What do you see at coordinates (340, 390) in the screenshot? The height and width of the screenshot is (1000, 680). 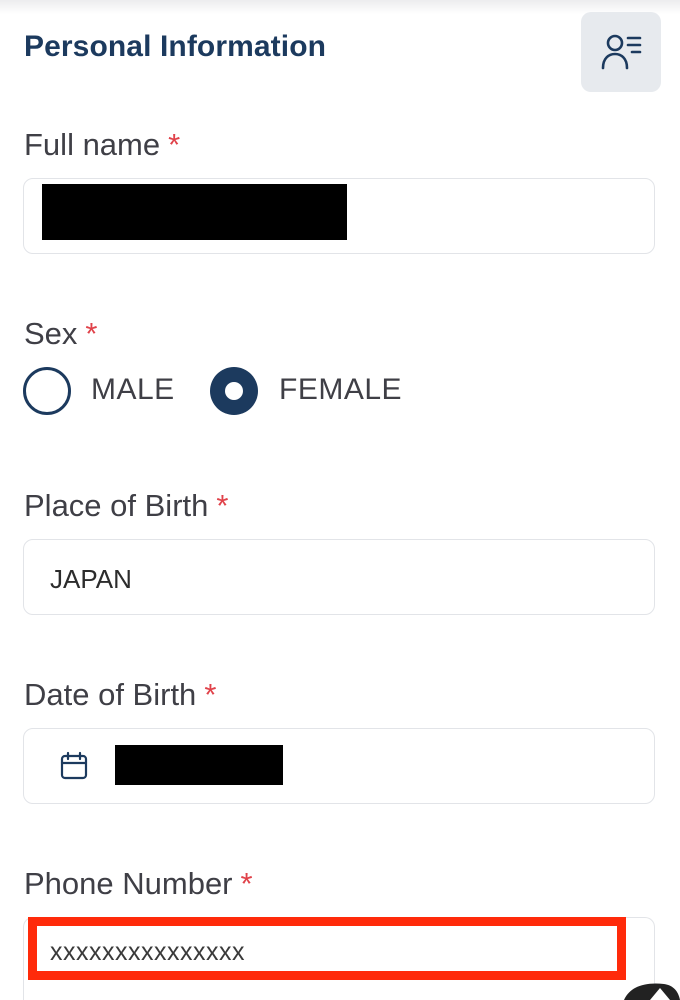 I see `female-radio-label: FEMALE` at bounding box center [340, 390].